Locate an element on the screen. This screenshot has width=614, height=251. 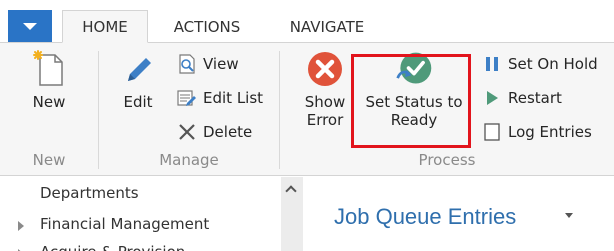
set-status-label-line1: Set Status to is located at coordinates (414, 102).